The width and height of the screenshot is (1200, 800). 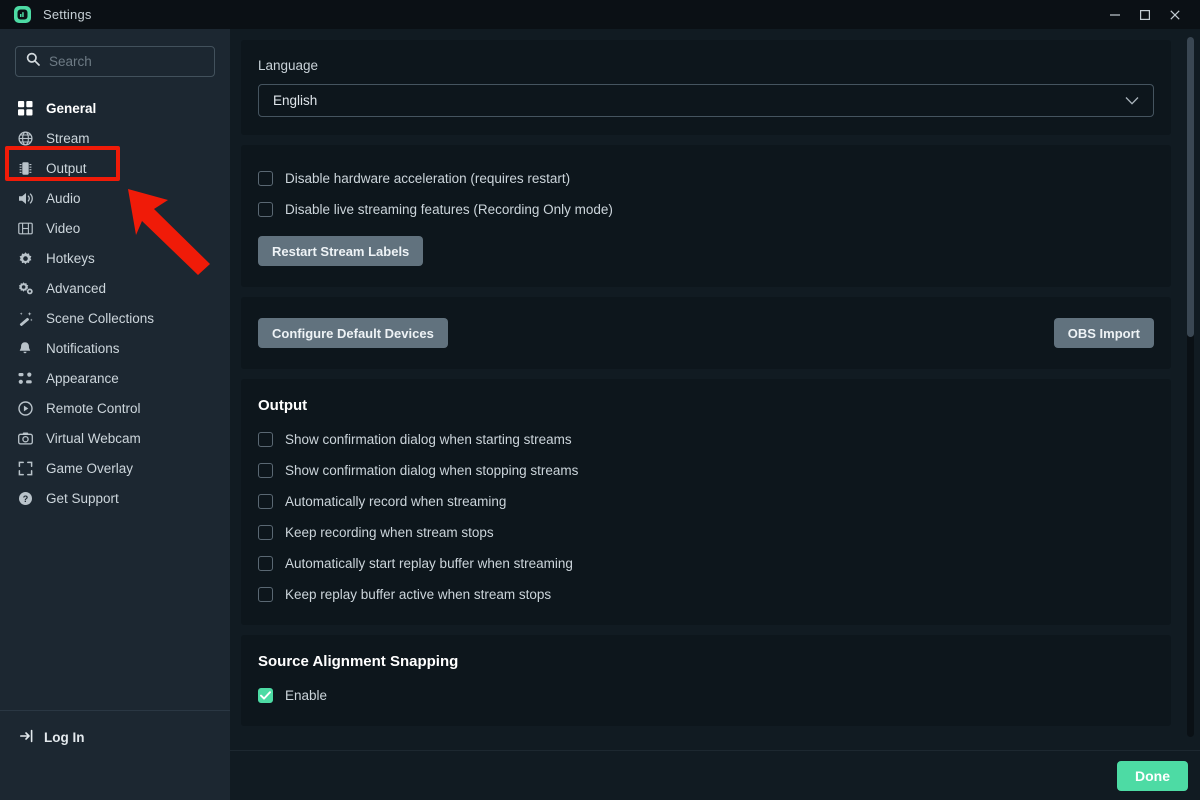 What do you see at coordinates (115, 318) in the screenshot?
I see `sidebar-item-scene-collections: Scene Collections` at bounding box center [115, 318].